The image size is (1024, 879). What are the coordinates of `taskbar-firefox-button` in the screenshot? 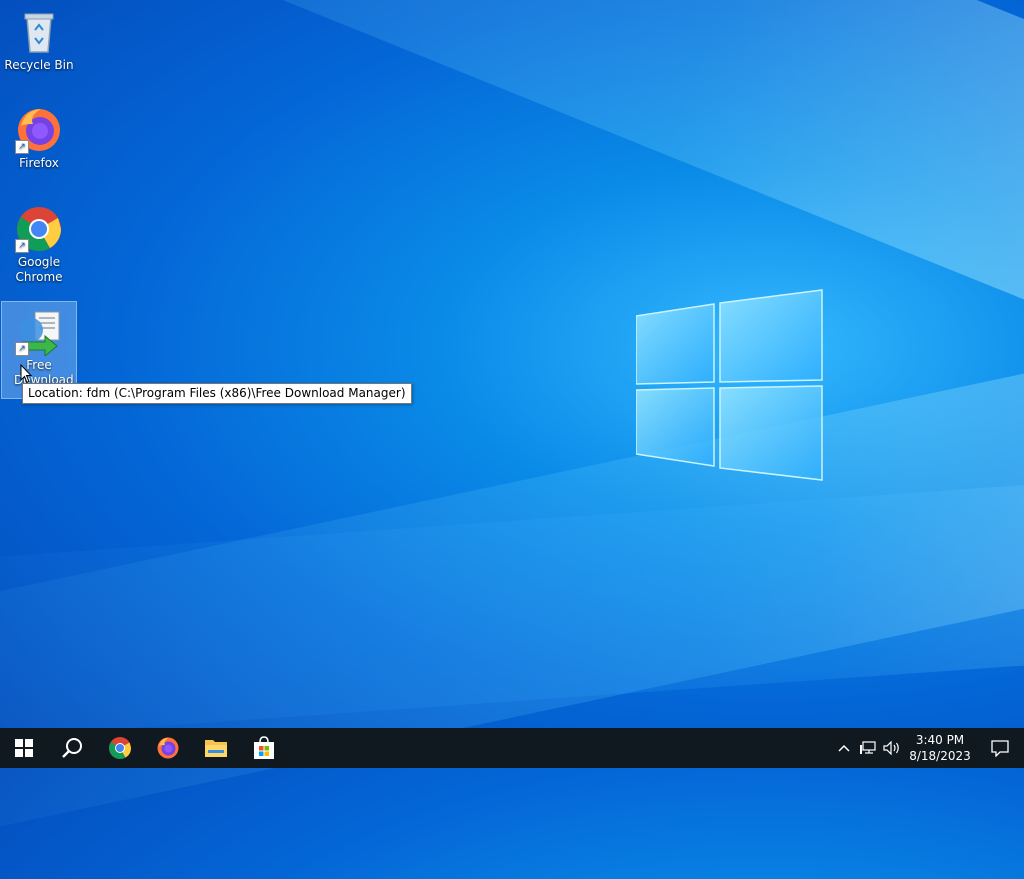 It's located at (168, 748).